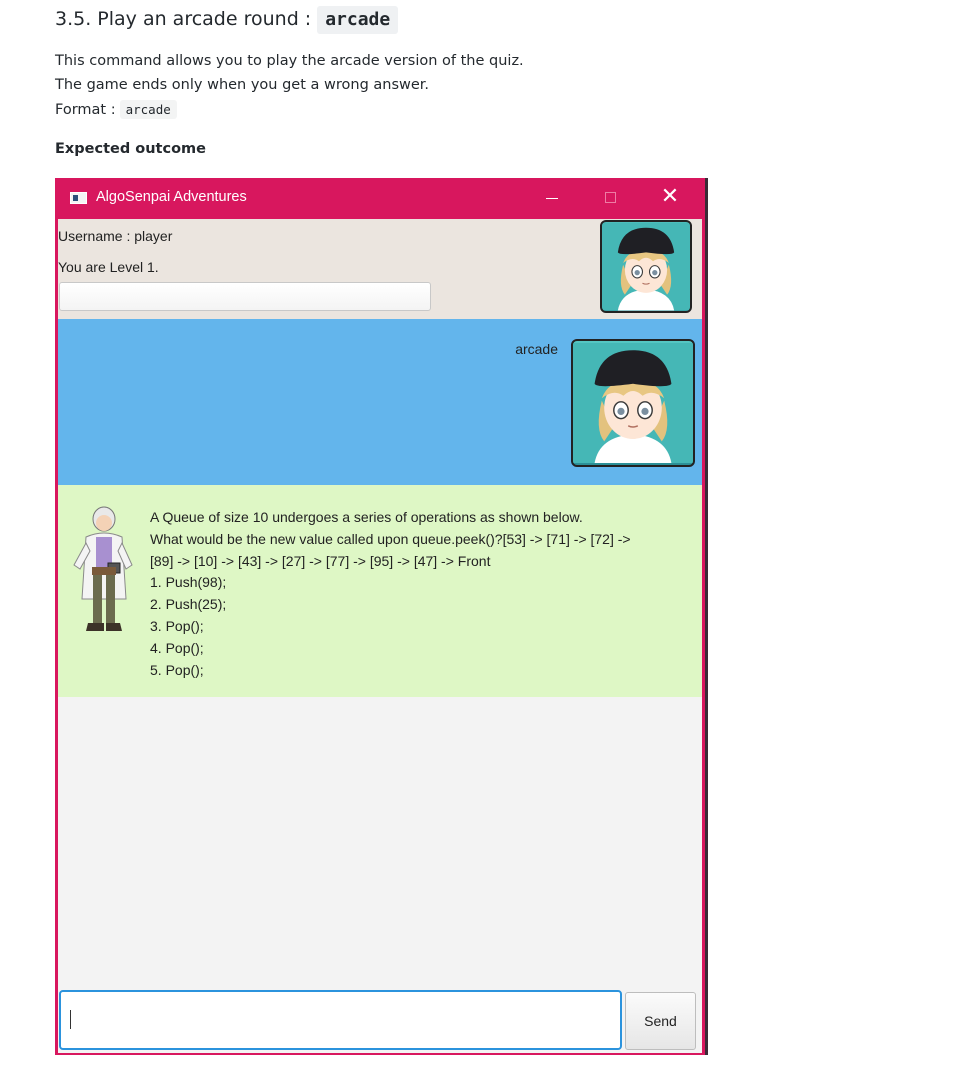  What do you see at coordinates (245, 296) in the screenshot?
I see `level-progress-bar` at bounding box center [245, 296].